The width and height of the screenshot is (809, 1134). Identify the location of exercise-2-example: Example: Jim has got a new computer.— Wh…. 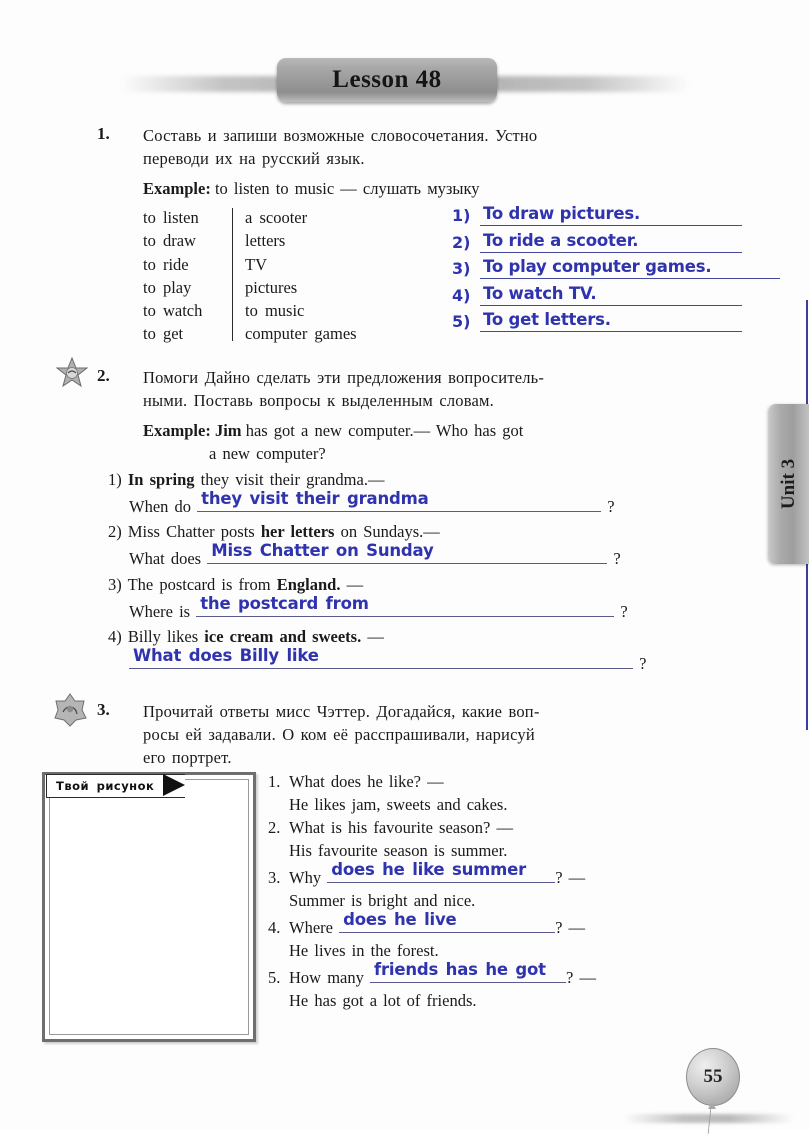
(448, 442).